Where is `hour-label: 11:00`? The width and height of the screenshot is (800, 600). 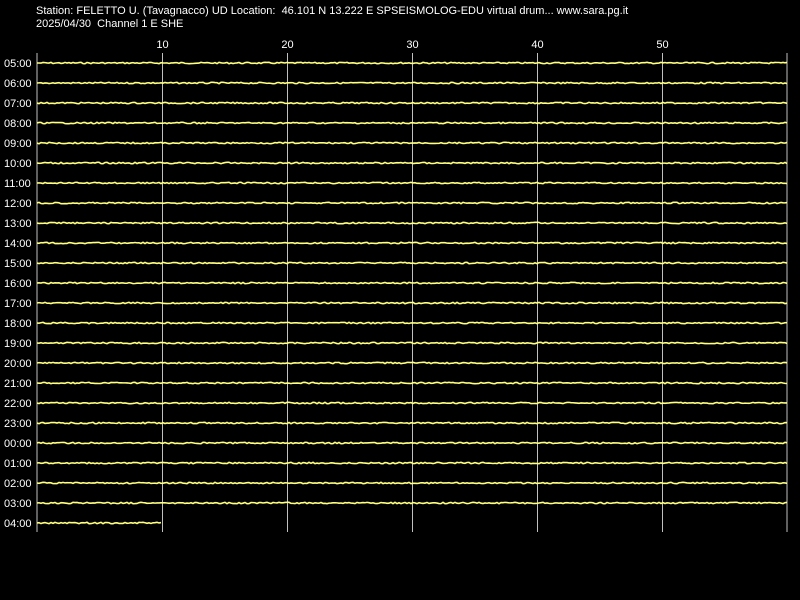 hour-label: 11:00 is located at coordinates (17, 184).